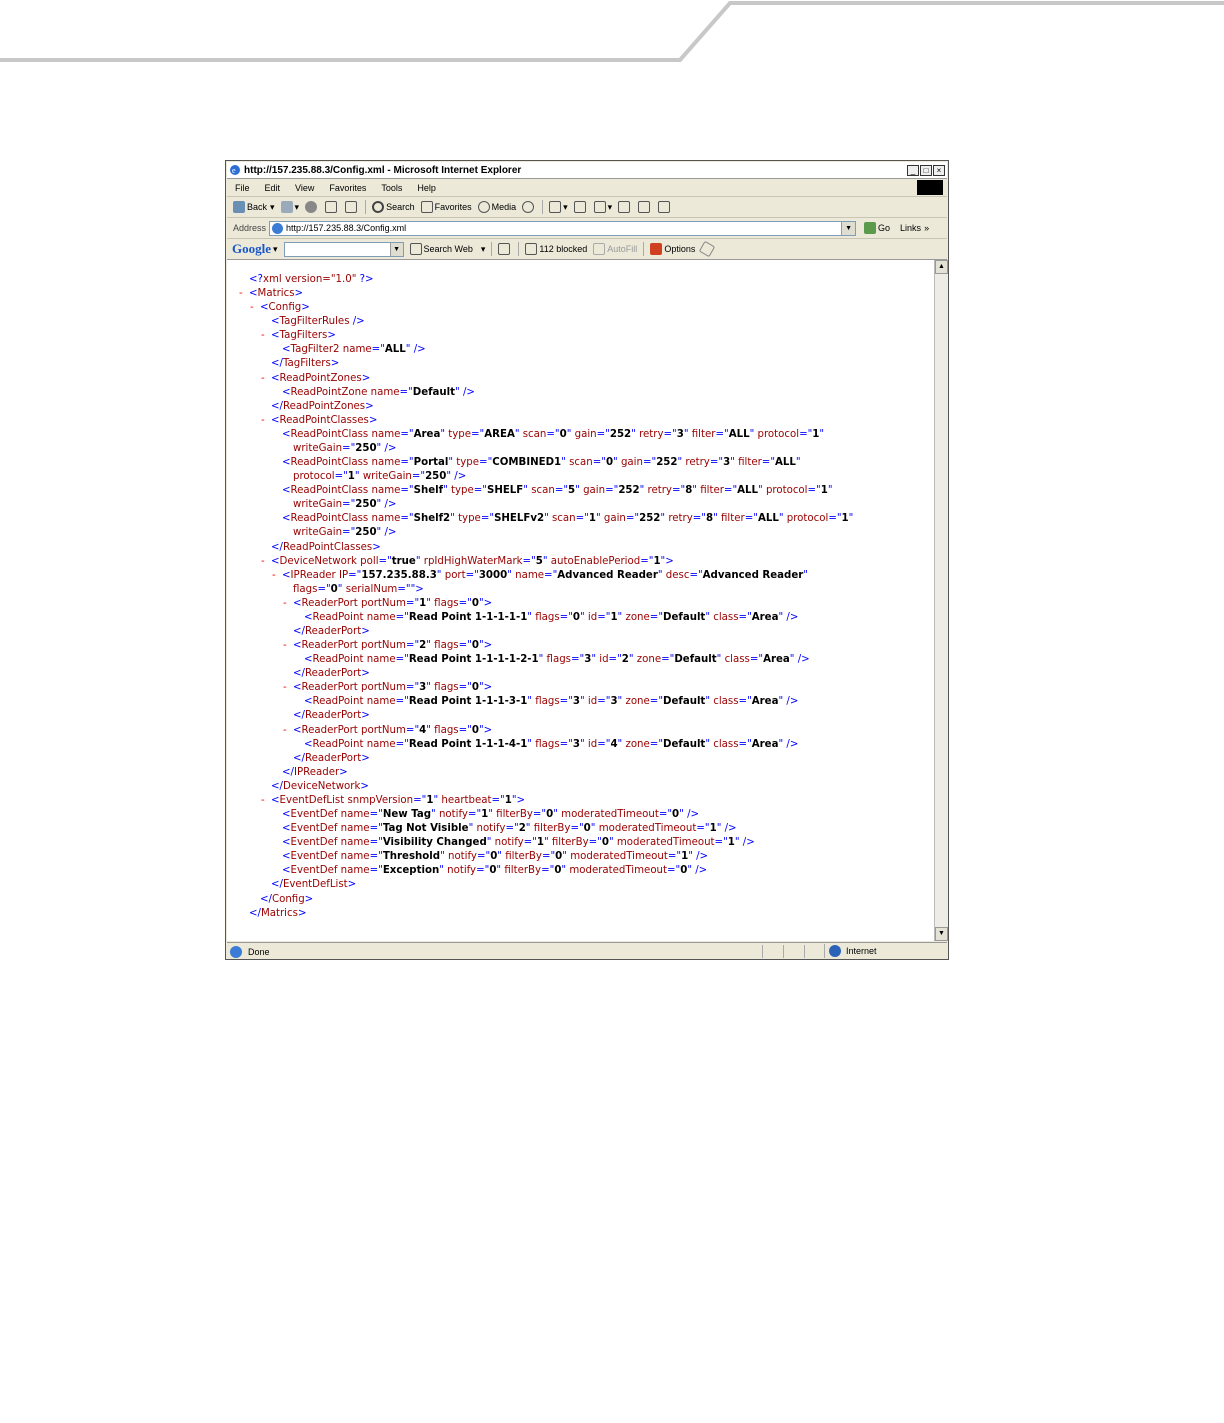 This screenshot has height=1423, width=1224. I want to click on autofill-button: AutoFill, so click(615, 249).